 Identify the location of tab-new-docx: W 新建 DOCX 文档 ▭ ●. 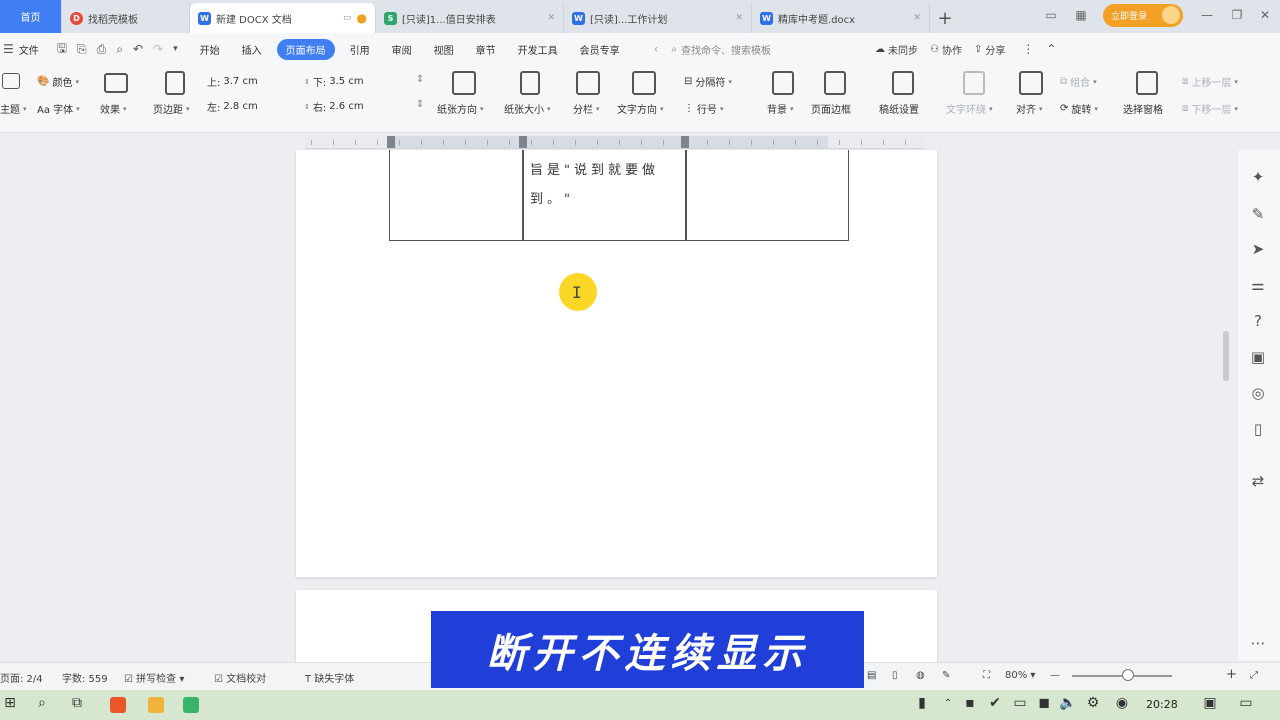
(283, 18).